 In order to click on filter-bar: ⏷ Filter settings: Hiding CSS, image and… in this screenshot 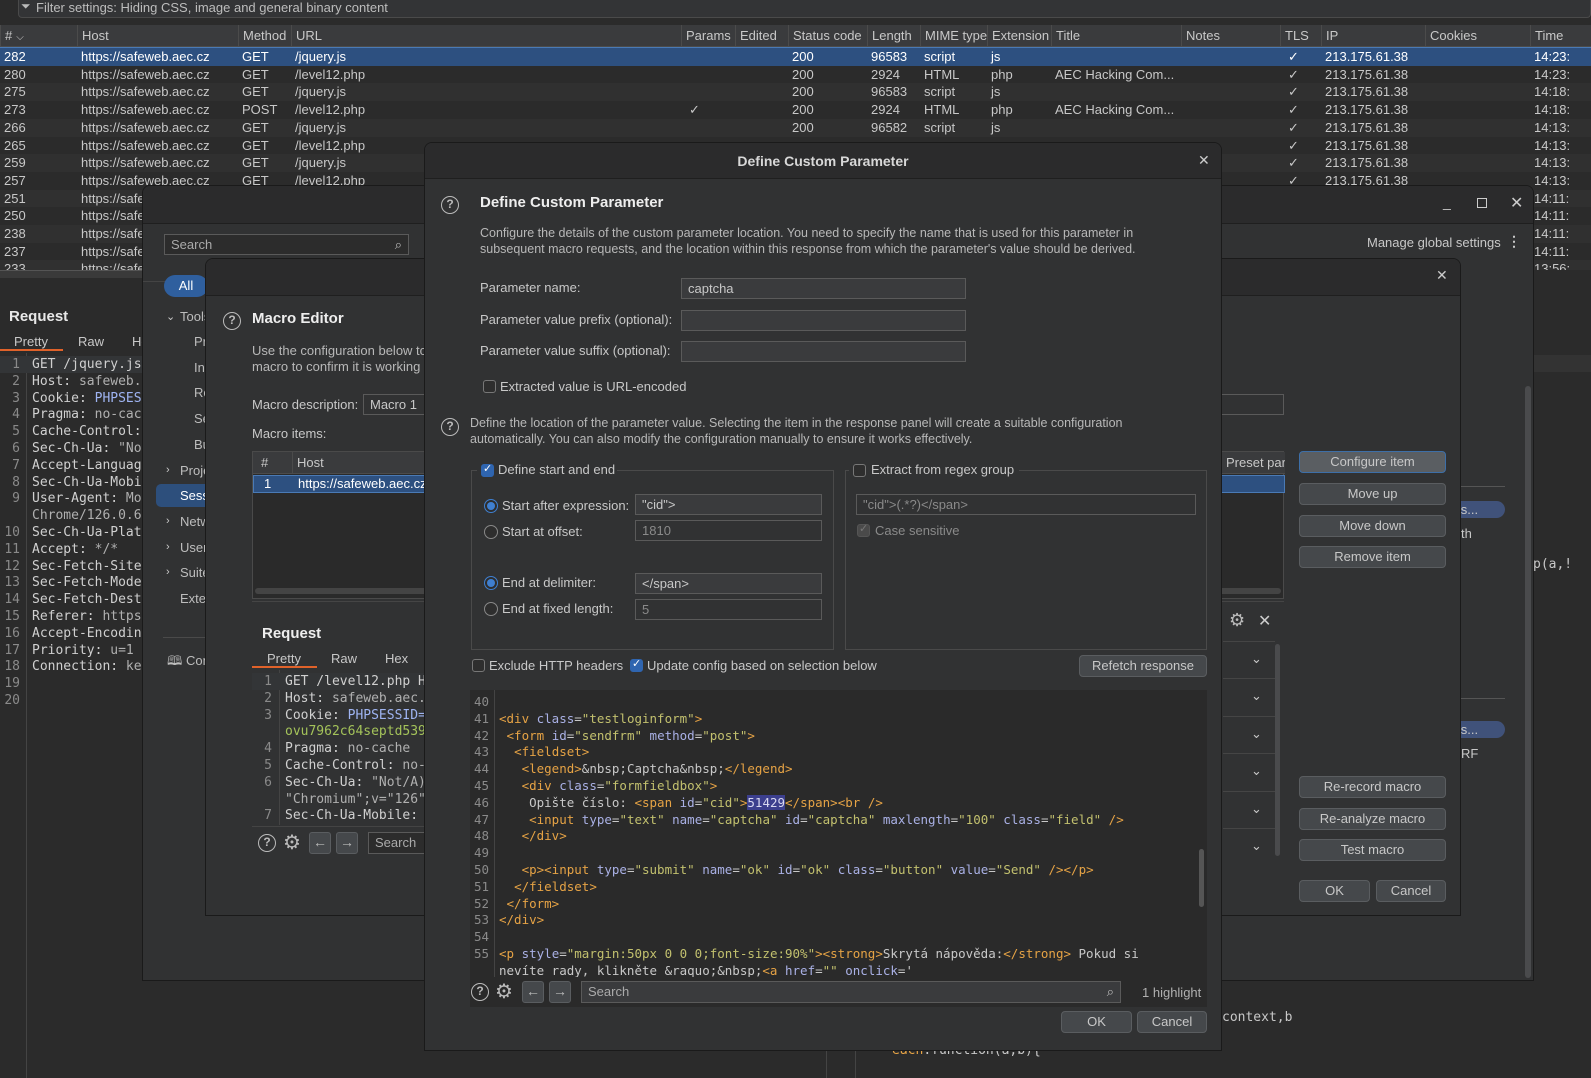, I will do `click(804, 9)`.